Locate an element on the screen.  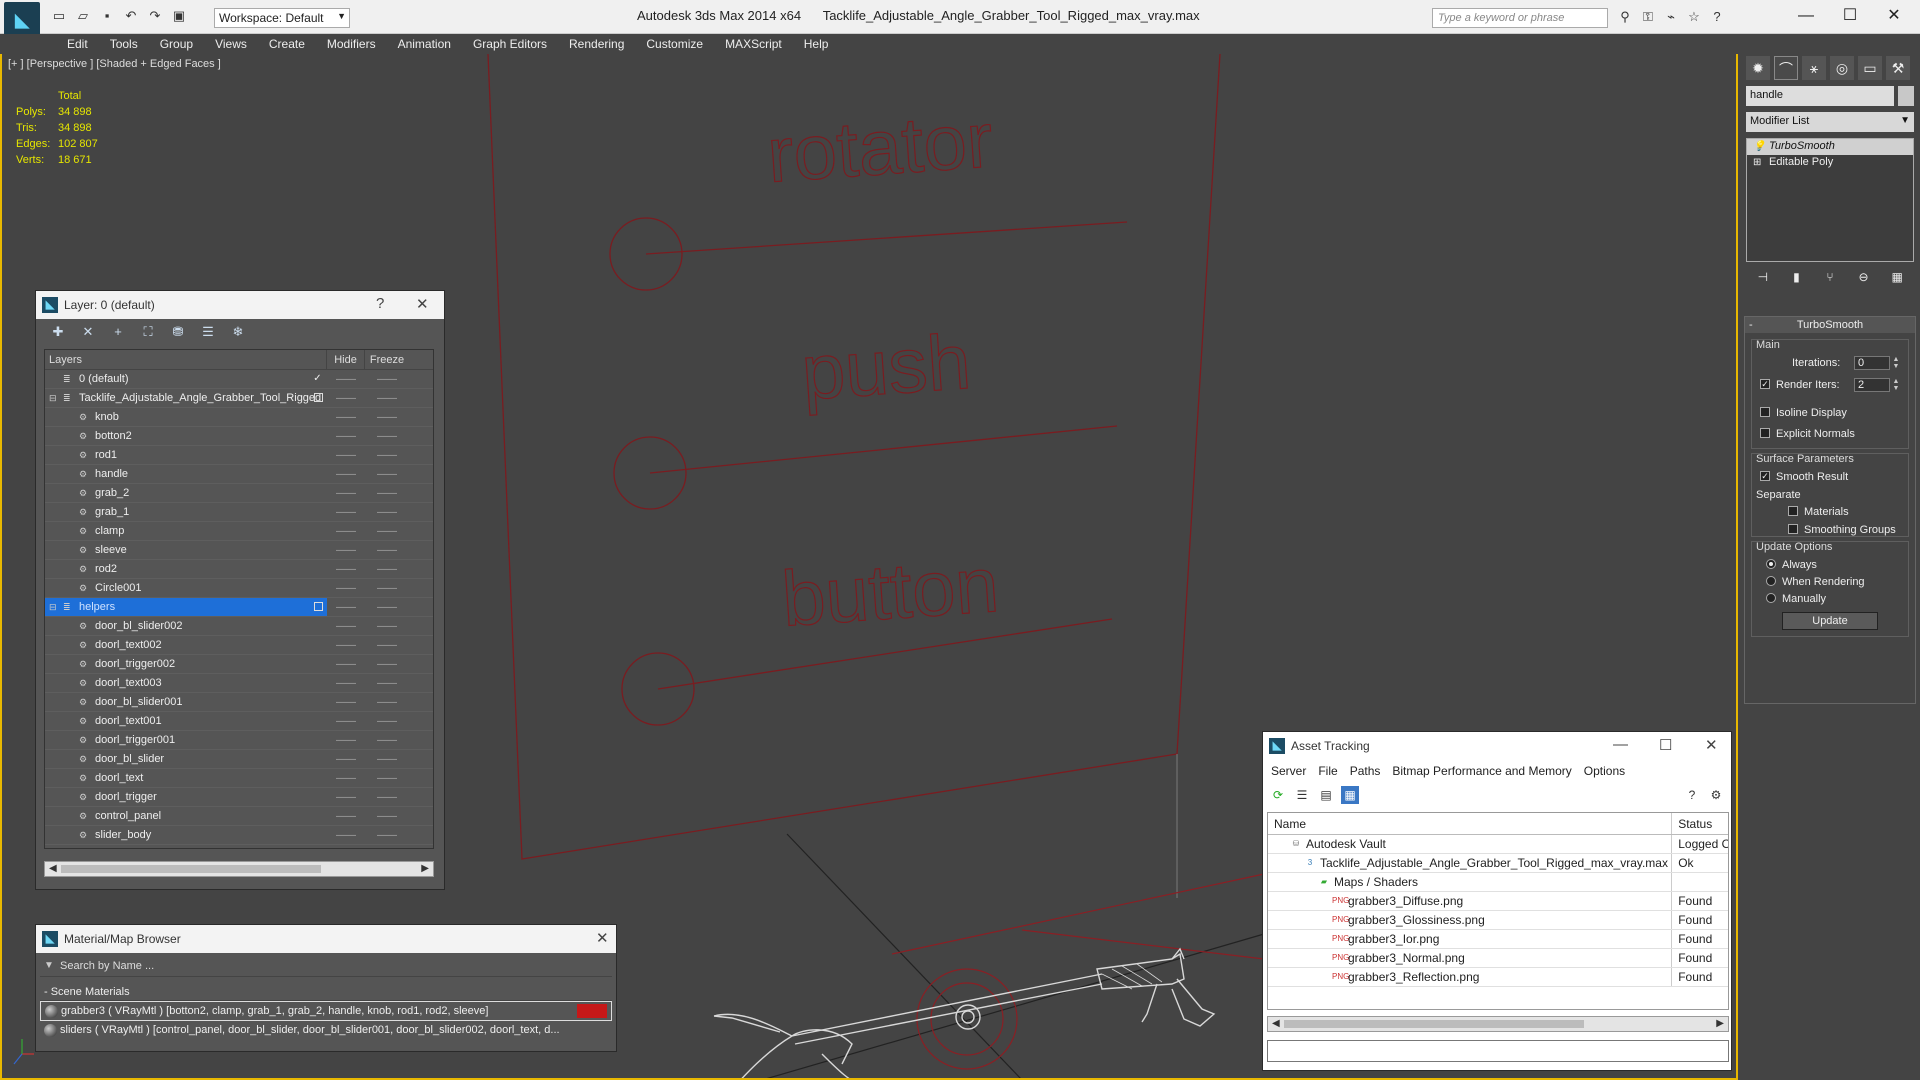
pin-stack-icon: ⊣ is located at coordinates (1763, 277).